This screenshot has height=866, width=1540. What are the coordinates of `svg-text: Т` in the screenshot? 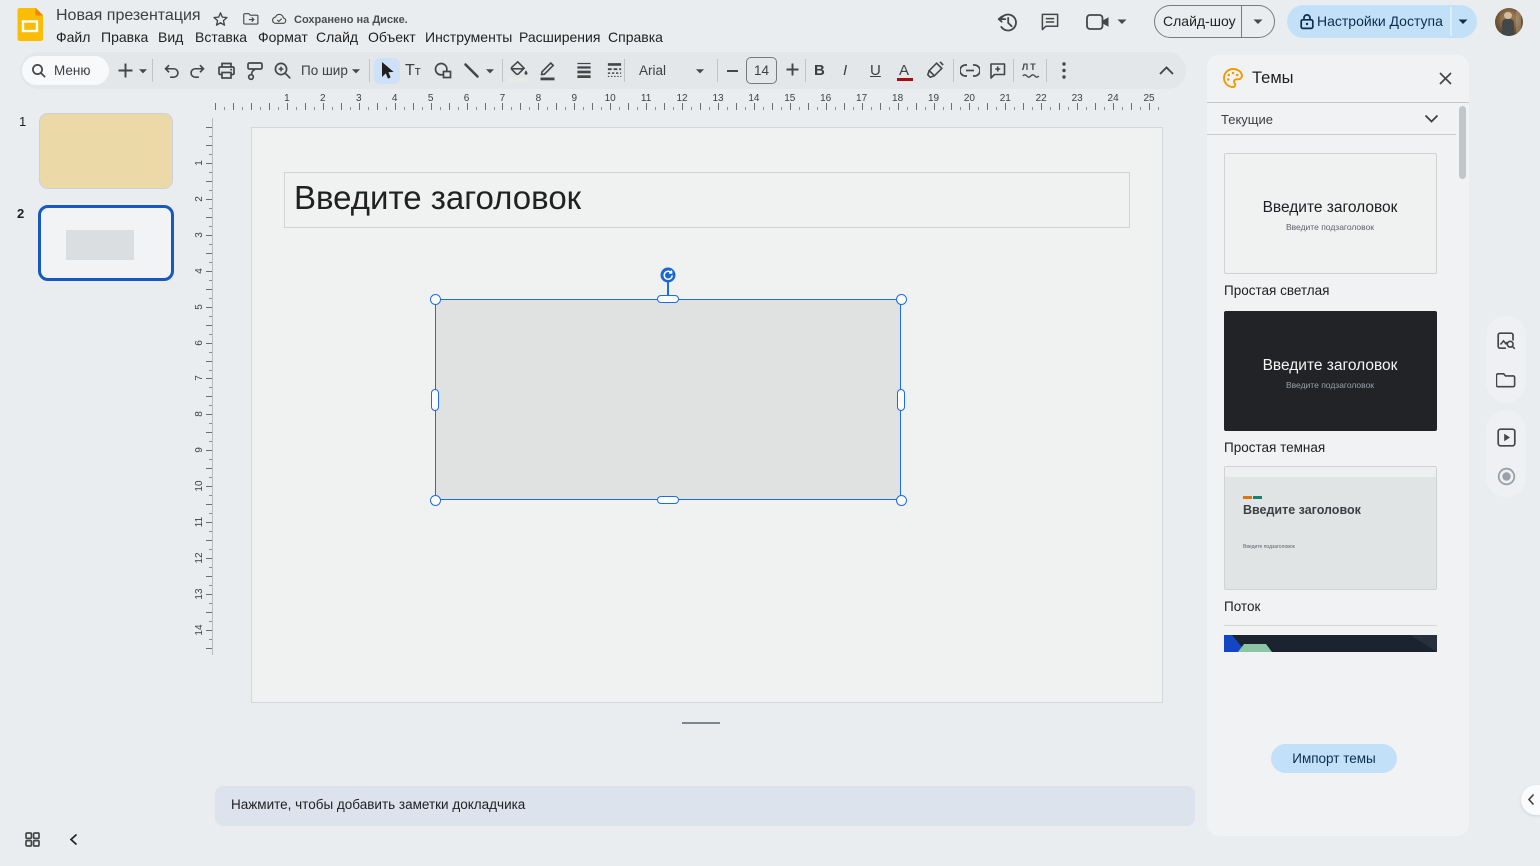 It's located at (1033, 67).